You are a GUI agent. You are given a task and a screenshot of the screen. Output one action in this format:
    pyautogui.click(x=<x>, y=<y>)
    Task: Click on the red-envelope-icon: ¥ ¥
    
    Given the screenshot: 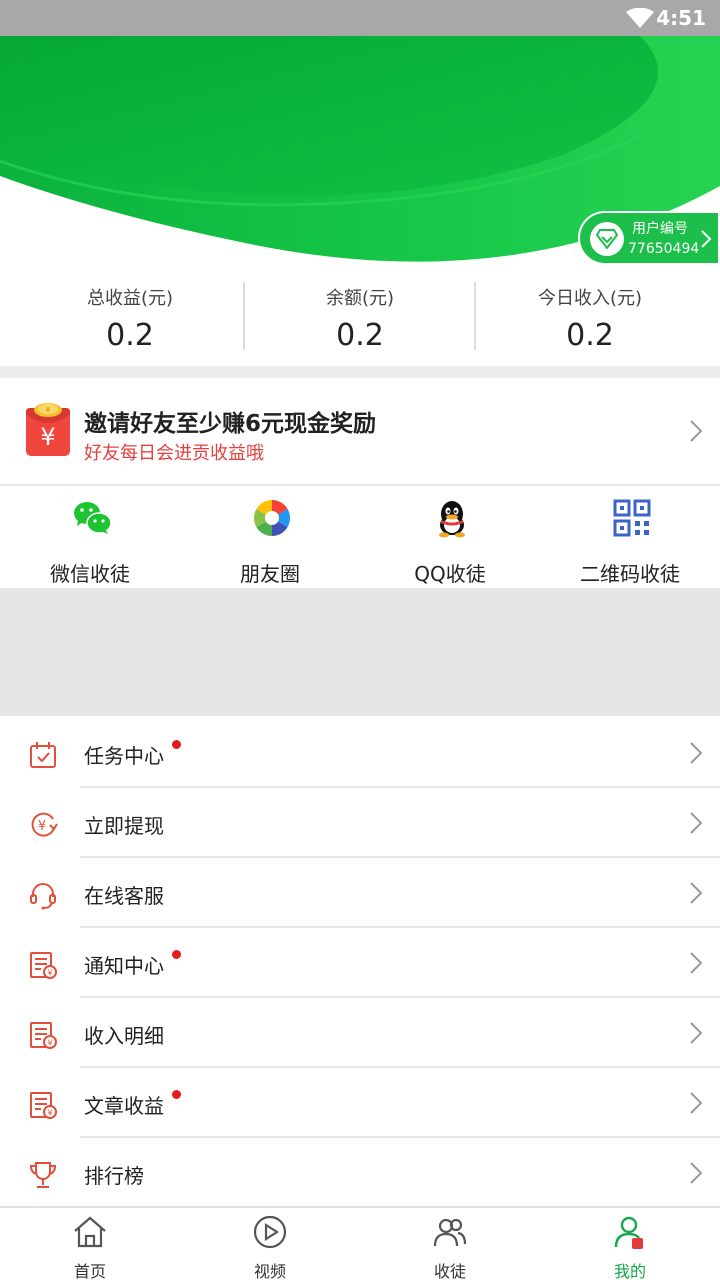 What is the action you would take?
    pyautogui.click(x=48, y=429)
    